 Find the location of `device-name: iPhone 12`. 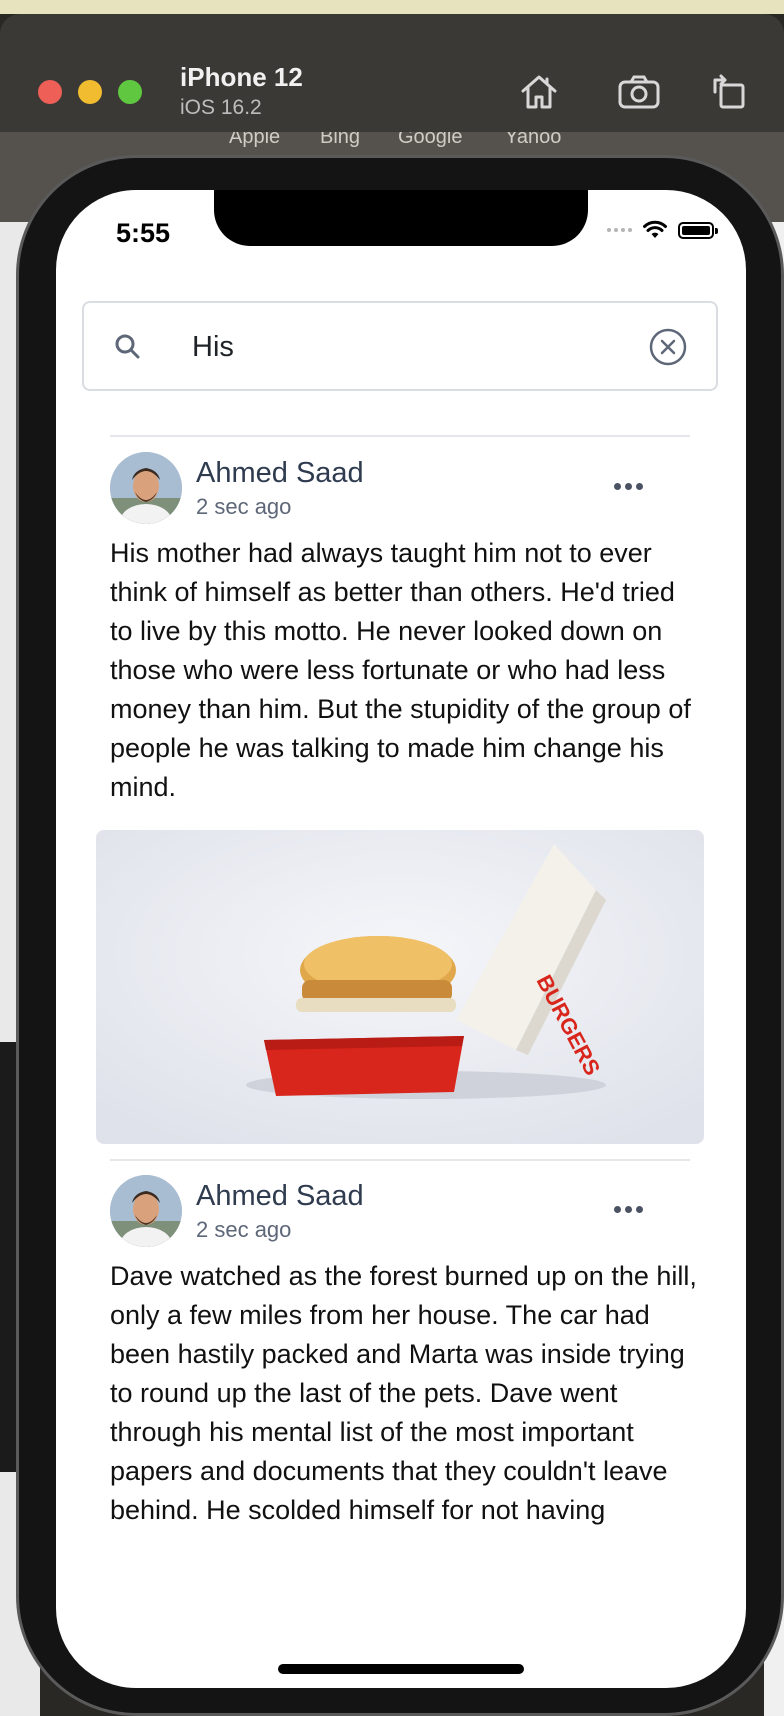

device-name: iPhone 12 is located at coordinates (241, 77).